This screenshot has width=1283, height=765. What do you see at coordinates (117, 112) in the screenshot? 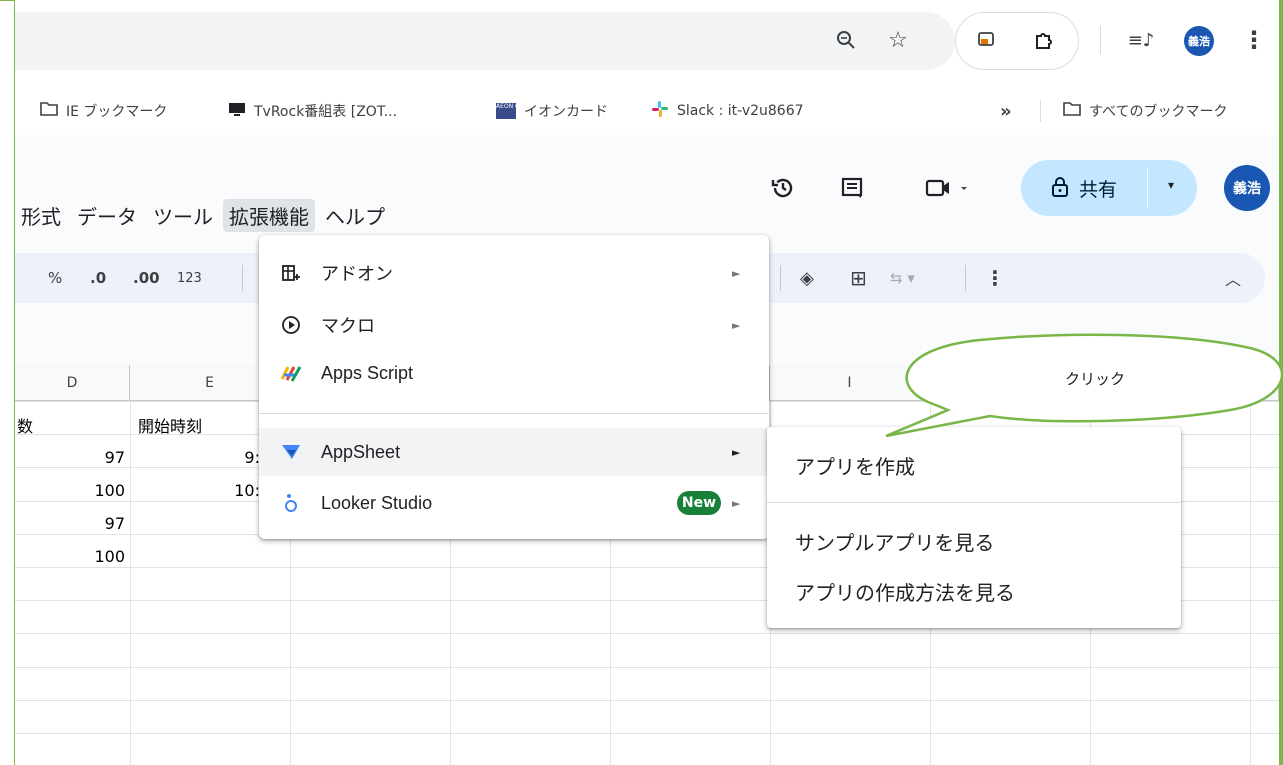
I see `bookmark-label: IE ブックマーク` at bounding box center [117, 112].